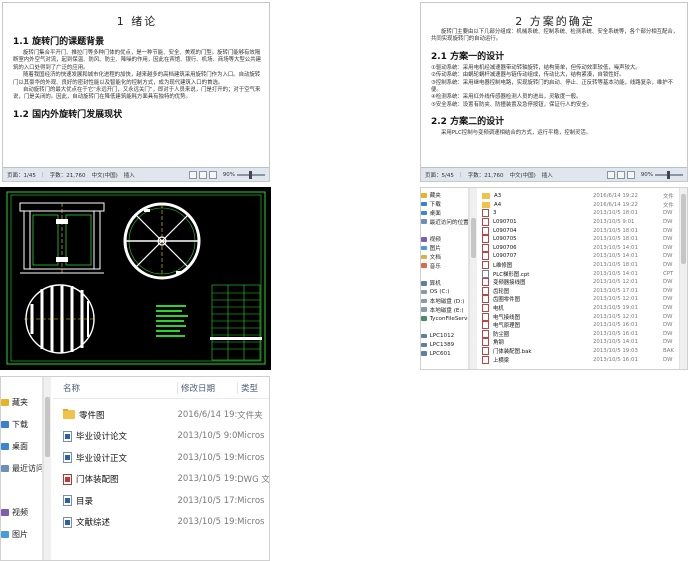 This screenshot has height=561, width=694. I want to click on computer-icon, so click(424, 283).